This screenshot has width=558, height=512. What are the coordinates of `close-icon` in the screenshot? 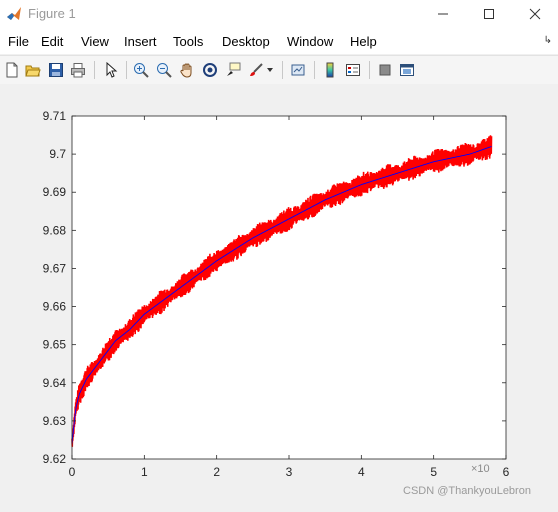 It's located at (535, 14).